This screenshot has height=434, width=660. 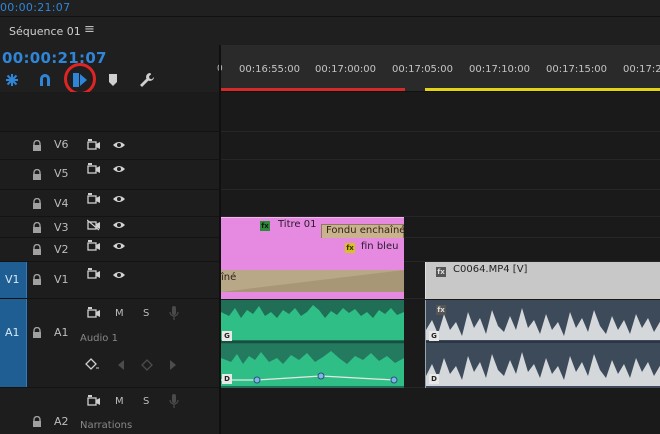 What do you see at coordinates (61, 249) in the screenshot?
I see `track-name-v2: V2` at bounding box center [61, 249].